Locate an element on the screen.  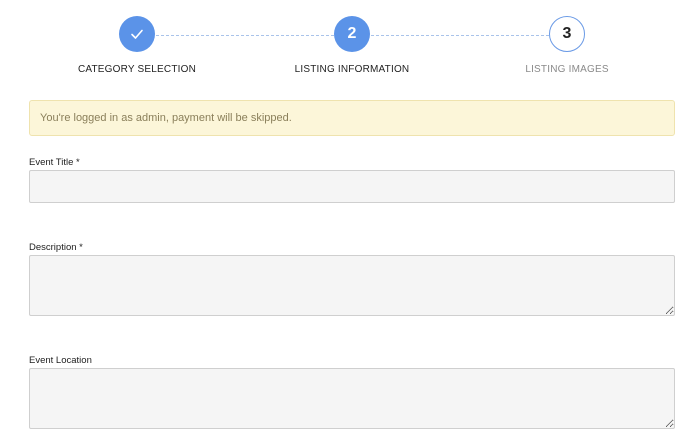
step-1-circle is located at coordinates (137, 34).